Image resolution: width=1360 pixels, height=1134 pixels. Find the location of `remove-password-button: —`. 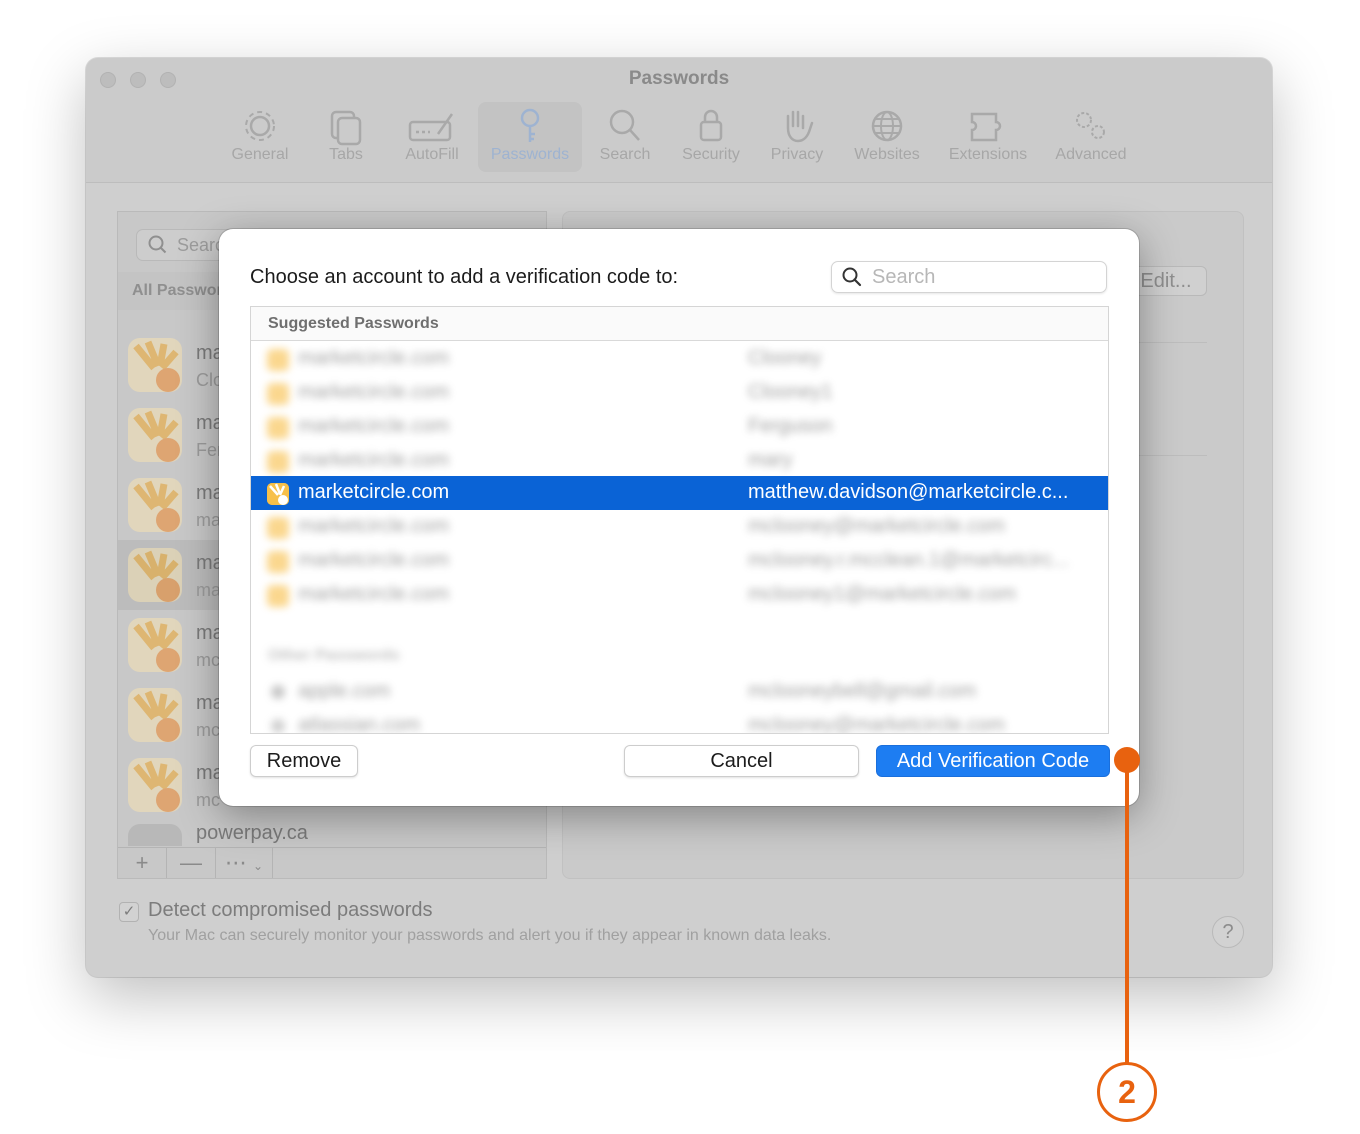

remove-password-button: — is located at coordinates (191, 863).